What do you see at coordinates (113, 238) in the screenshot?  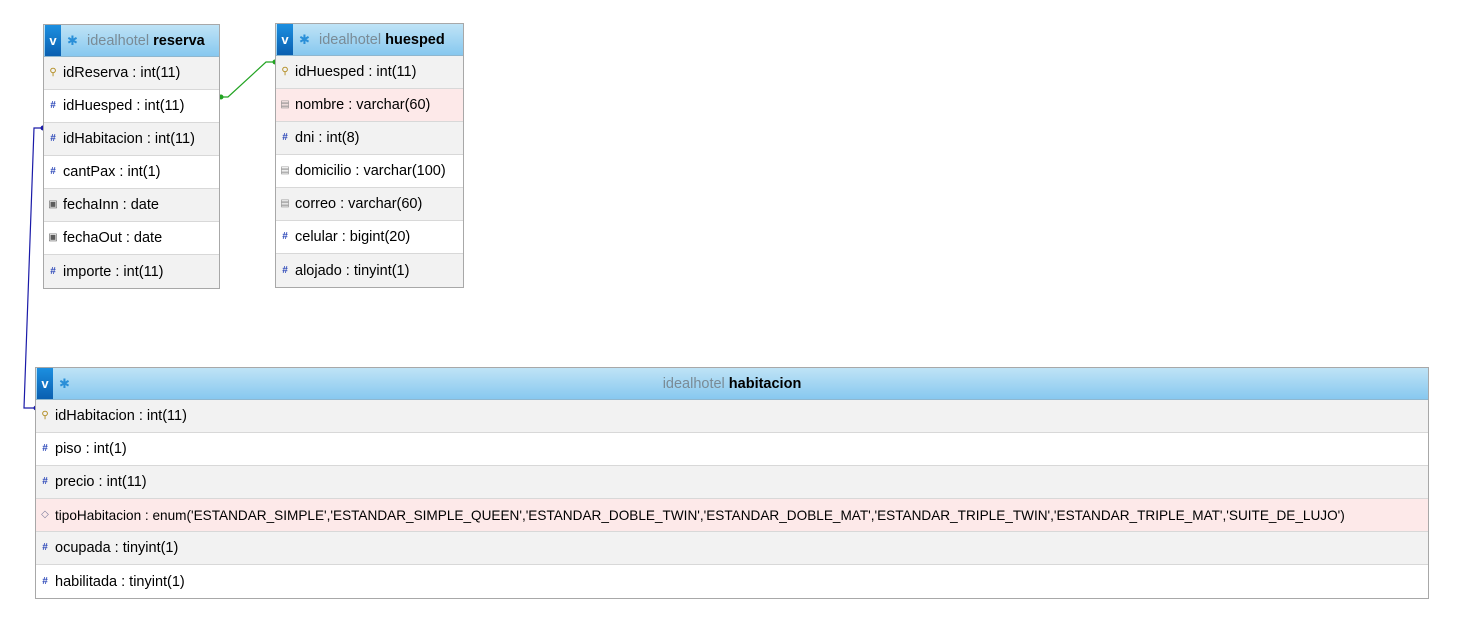 I see `field-label: fechaOut : date` at bounding box center [113, 238].